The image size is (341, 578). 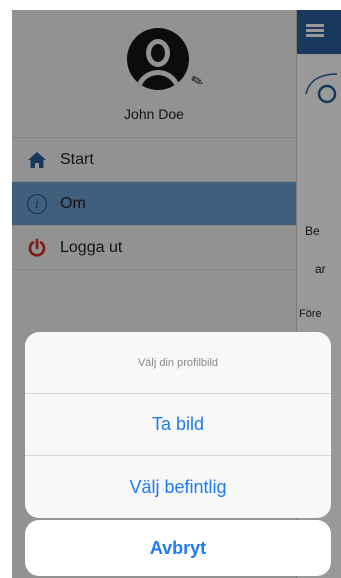 What do you see at coordinates (178, 487) in the screenshot?
I see `choose-existing-button: Välj befintlig` at bounding box center [178, 487].